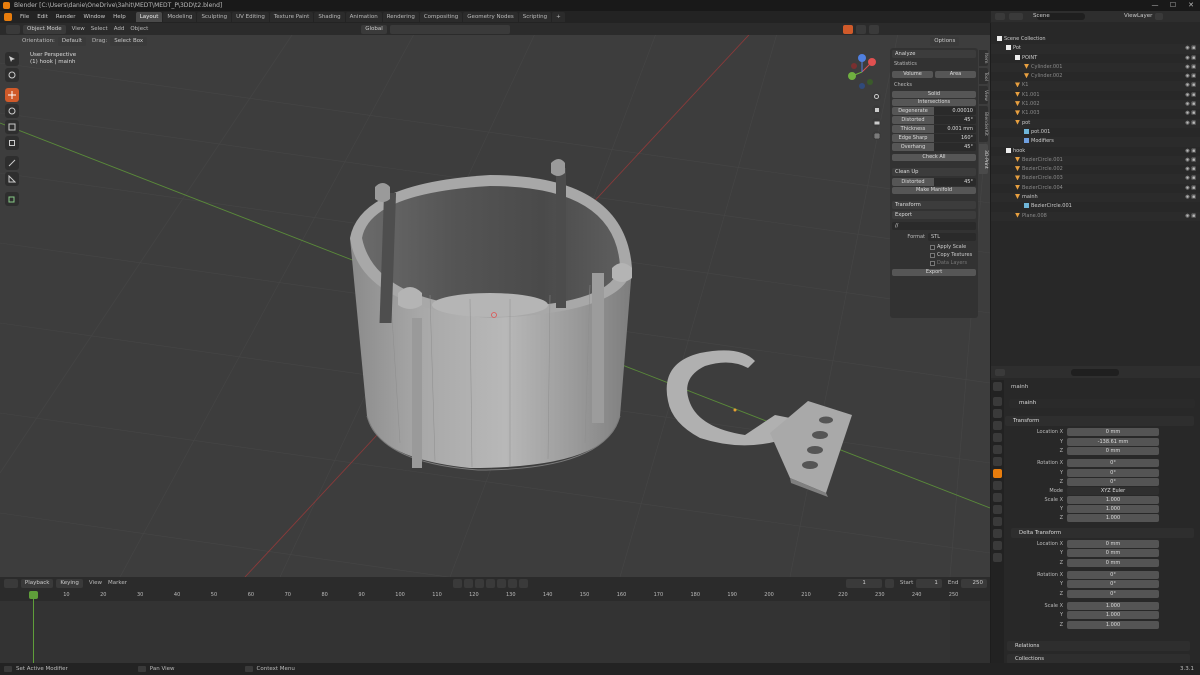 Image resolution: width=1200 pixels, height=675 pixels. Describe the element at coordinates (513, 583) in the screenshot. I see `next-keyframe-icon` at that location.